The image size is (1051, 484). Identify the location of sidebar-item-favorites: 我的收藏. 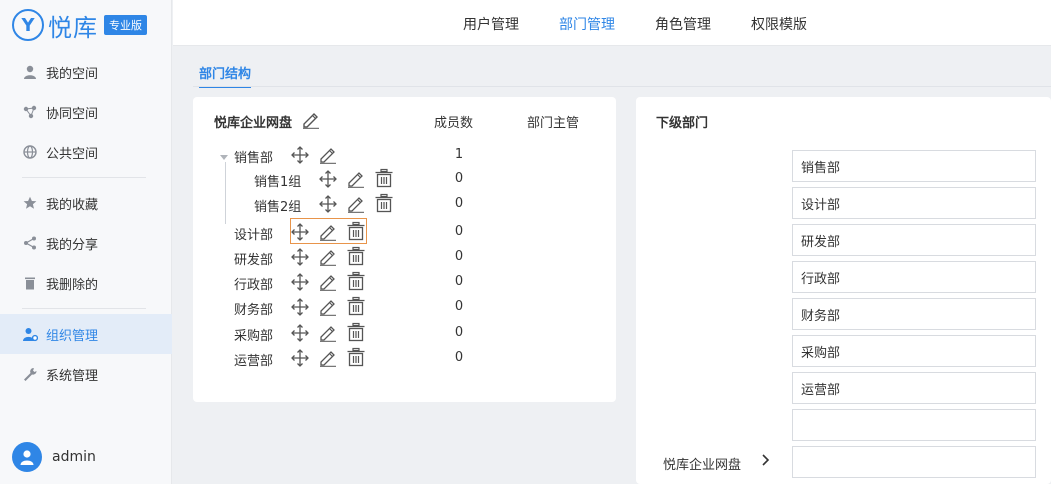
(86, 203).